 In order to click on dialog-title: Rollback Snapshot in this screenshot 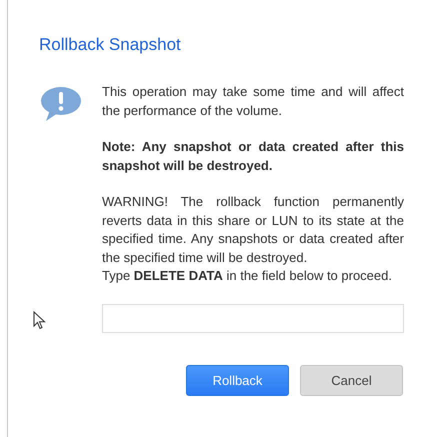, I will do `click(109, 45)`.